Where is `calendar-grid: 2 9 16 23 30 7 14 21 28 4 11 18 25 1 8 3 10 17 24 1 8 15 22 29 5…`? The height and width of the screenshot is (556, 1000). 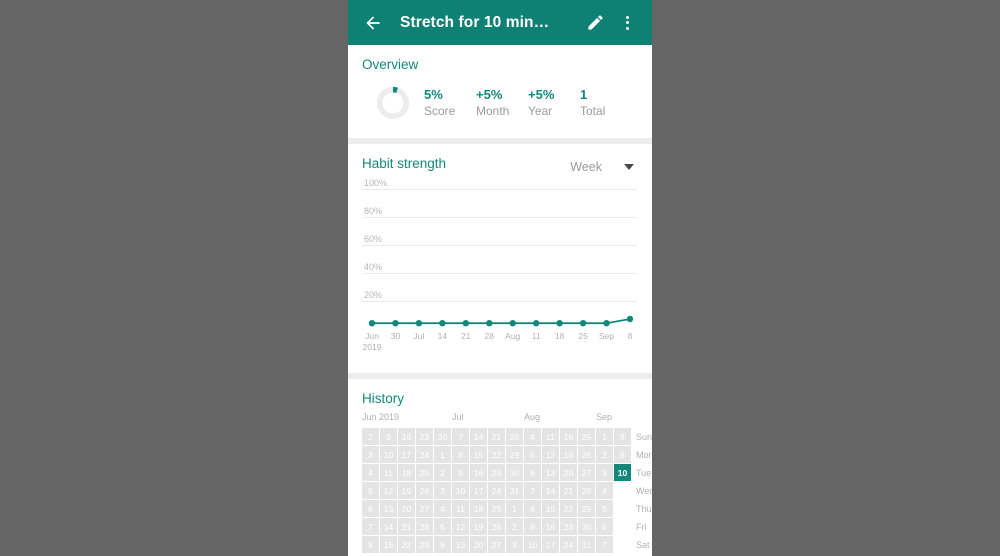
calendar-grid: 2 9 16 23 30 7 14 21 28 4 11 18 25 1 8 3 10 17 24 1 8 15 22 29 5… is located at coordinates (496, 491).